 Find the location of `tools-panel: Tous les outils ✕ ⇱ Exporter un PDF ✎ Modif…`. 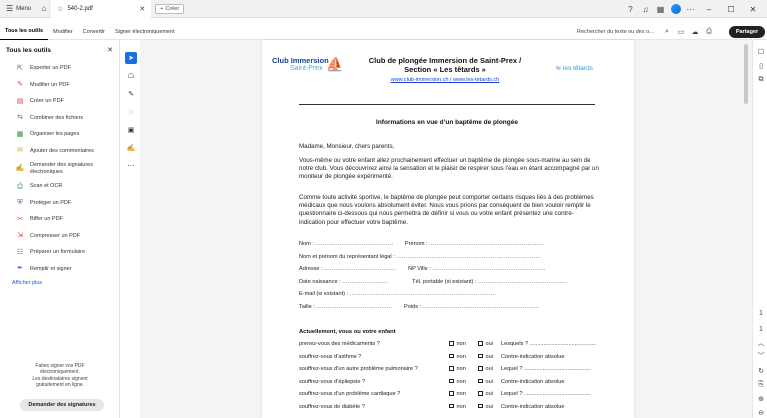

tools-panel: Tous les outils ✕ ⇱ Exporter un PDF ✎ Modif… is located at coordinates (60, 229).